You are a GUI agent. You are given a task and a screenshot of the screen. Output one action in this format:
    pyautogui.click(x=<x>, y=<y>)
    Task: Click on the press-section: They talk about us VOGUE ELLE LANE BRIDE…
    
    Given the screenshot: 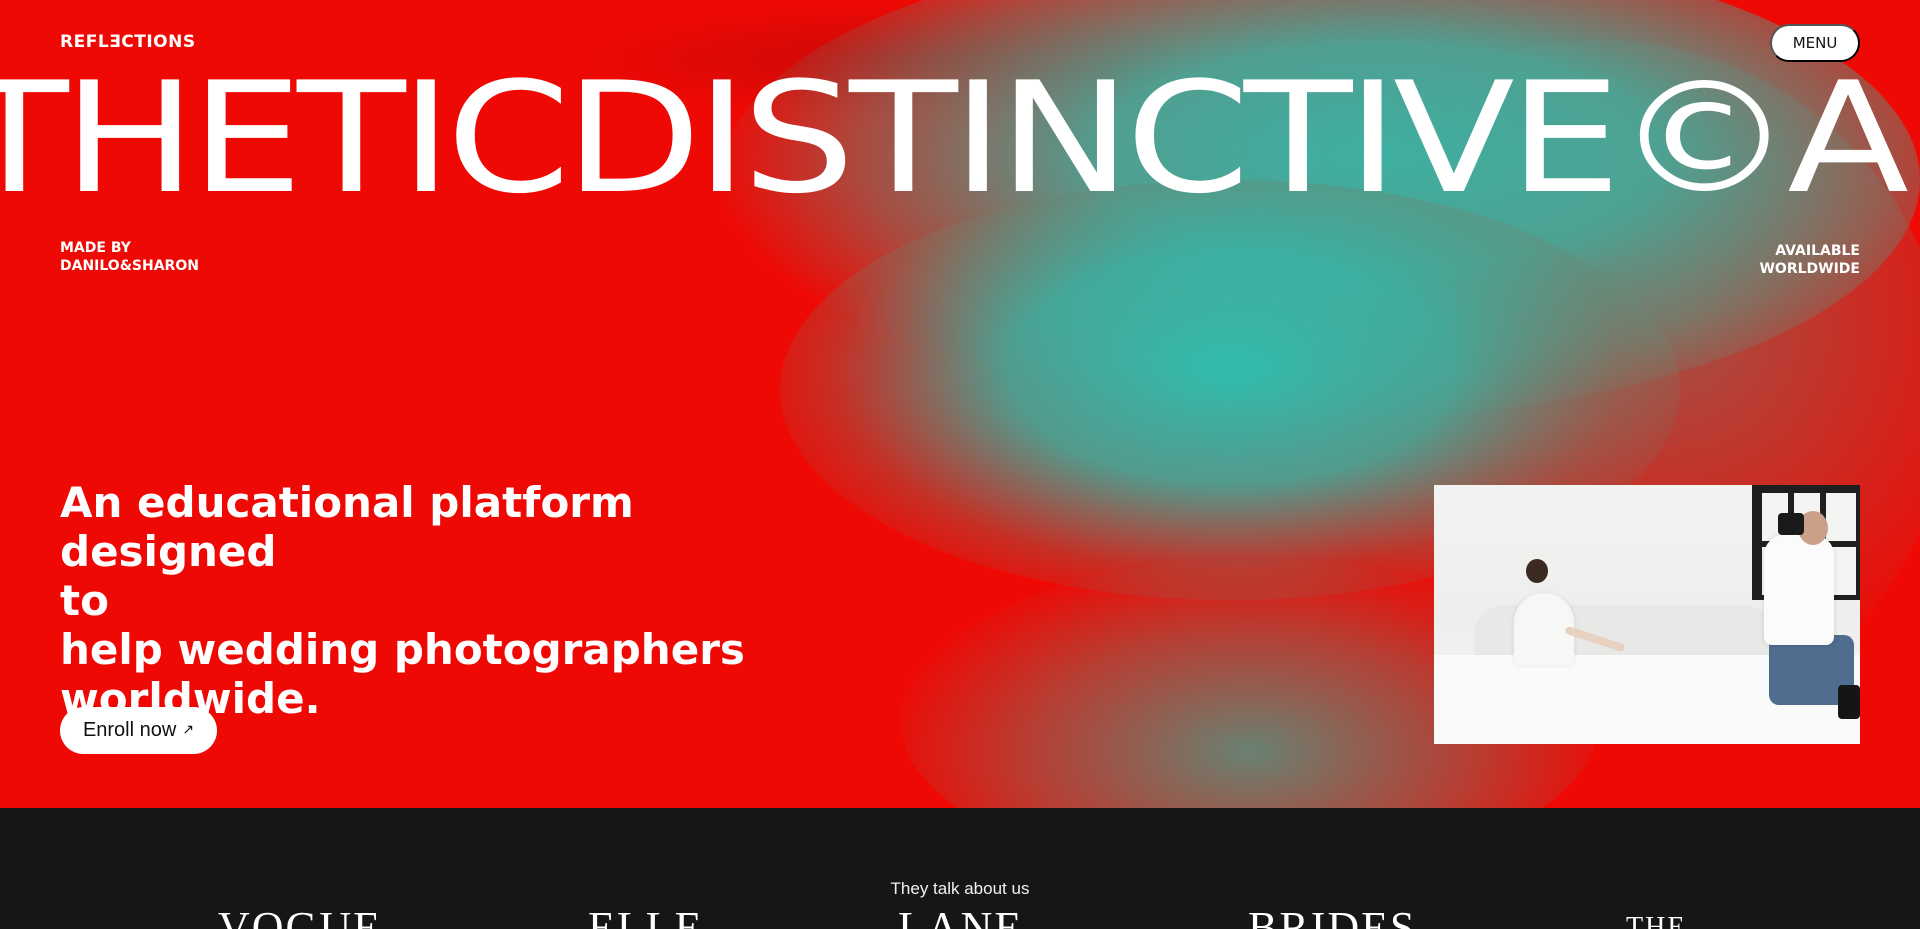 What is the action you would take?
    pyautogui.click(x=960, y=868)
    